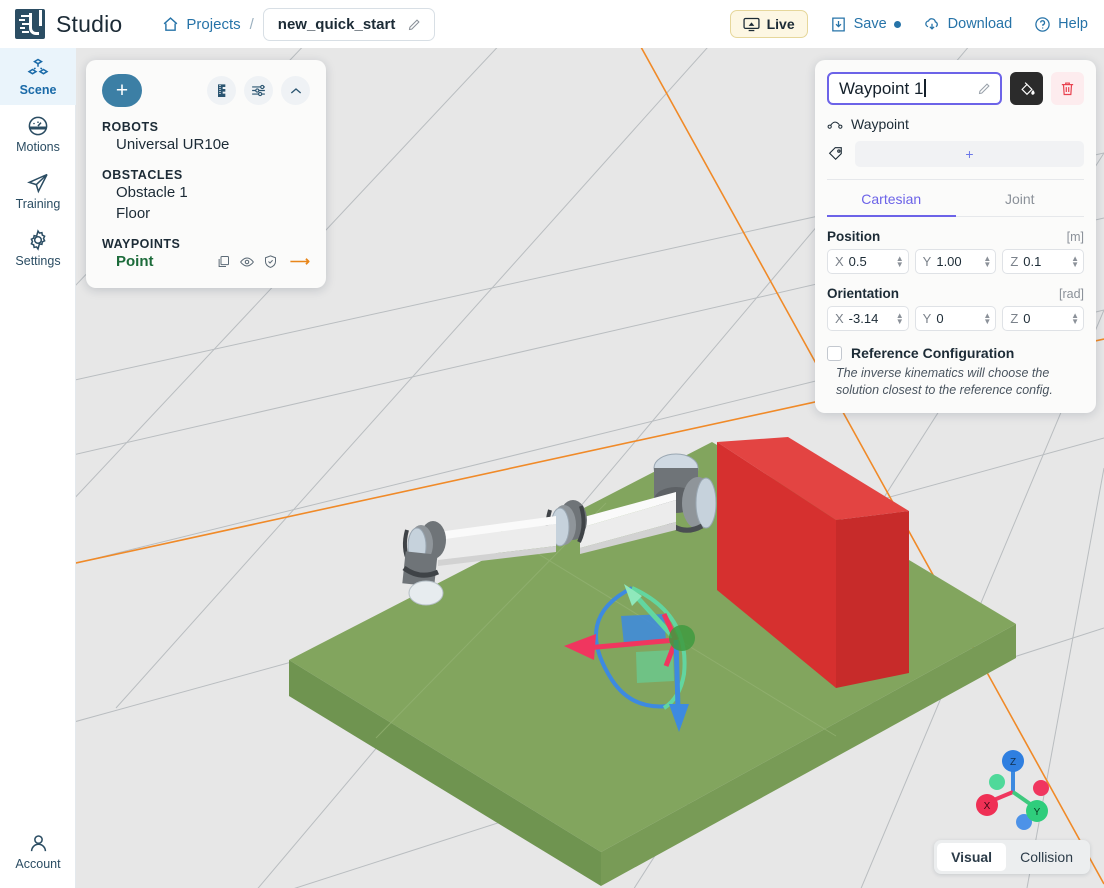 The image size is (1104, 888). What do you see at coordinates (1075, 237) in the screenshot?
I see `position-unit: [m]` at bounding box center [1075, 237].